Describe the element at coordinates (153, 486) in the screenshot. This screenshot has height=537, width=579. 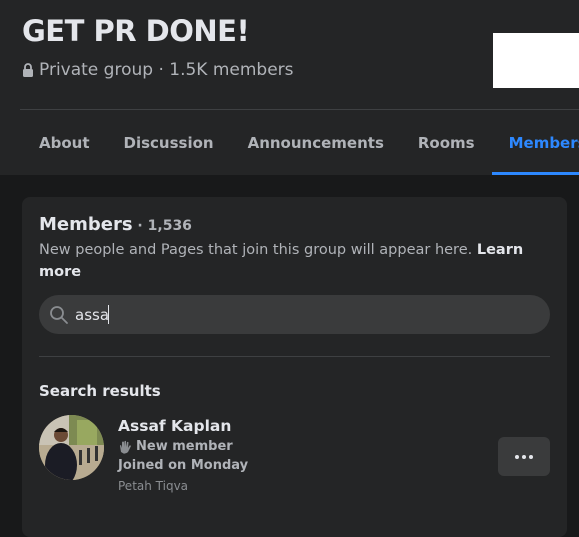
I see `member-location: Petah Tiqva` at that location.